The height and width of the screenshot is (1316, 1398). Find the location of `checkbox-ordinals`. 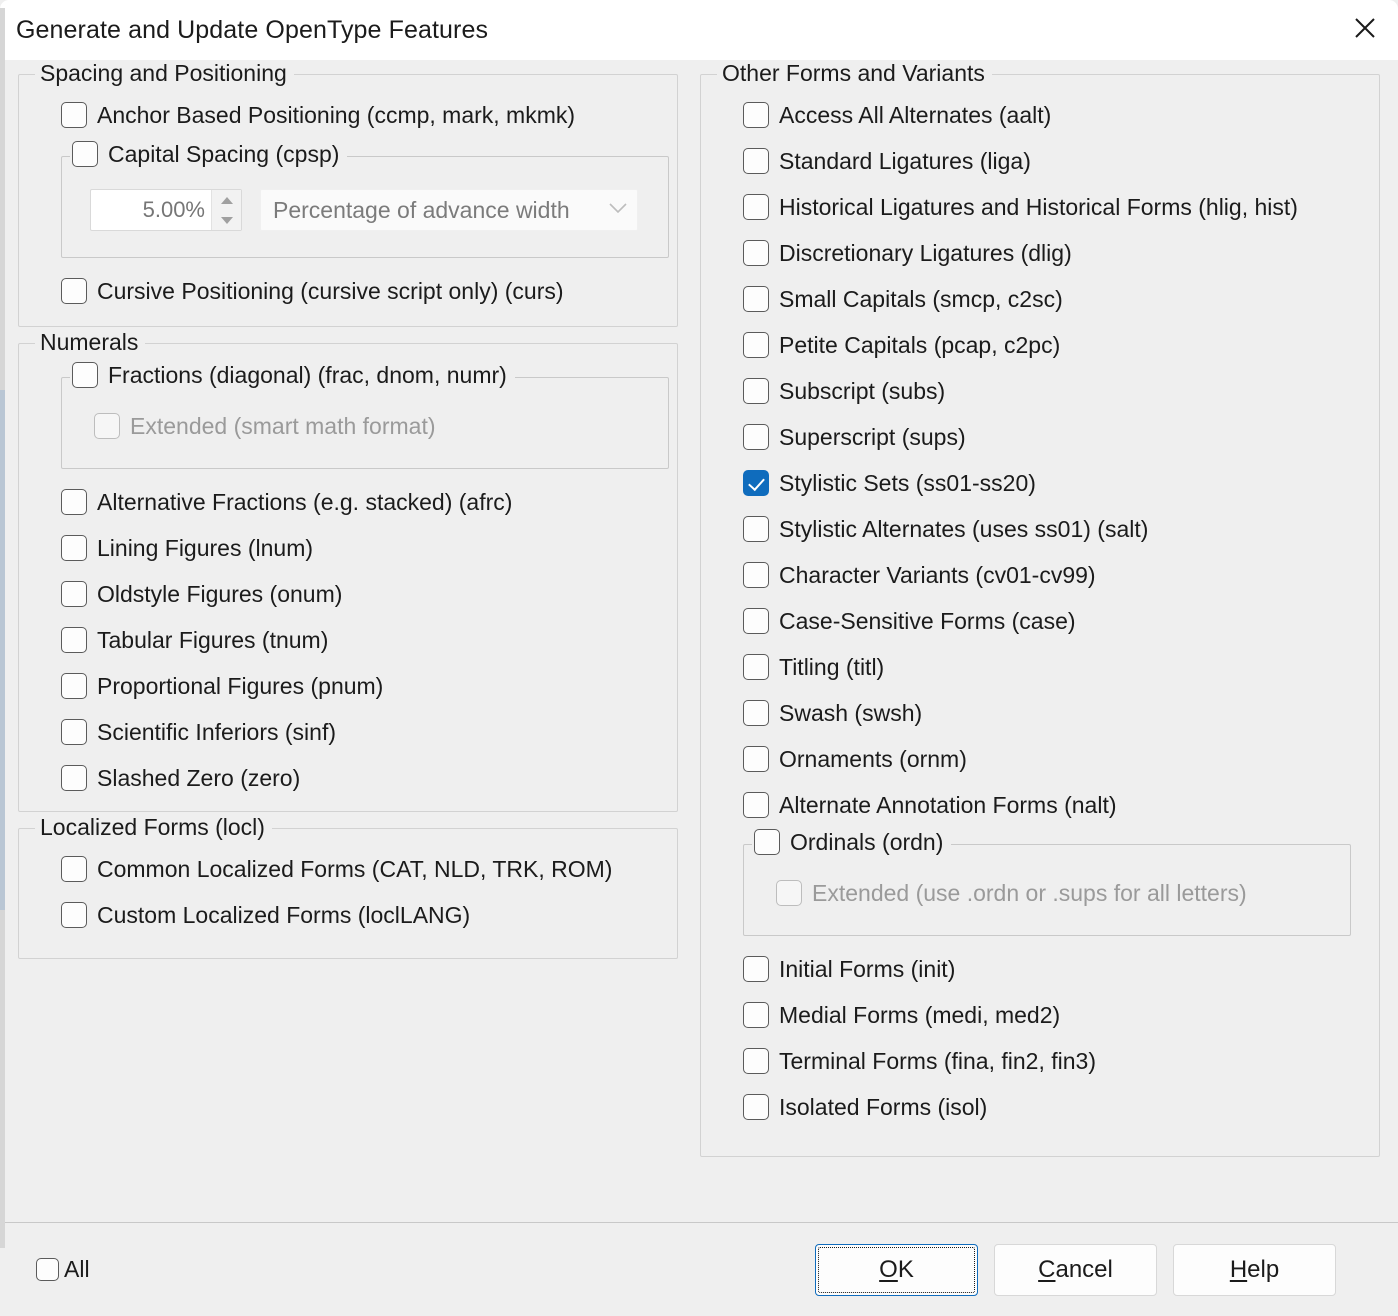

checkbox-ordinals is located at coordinates (767, 842).